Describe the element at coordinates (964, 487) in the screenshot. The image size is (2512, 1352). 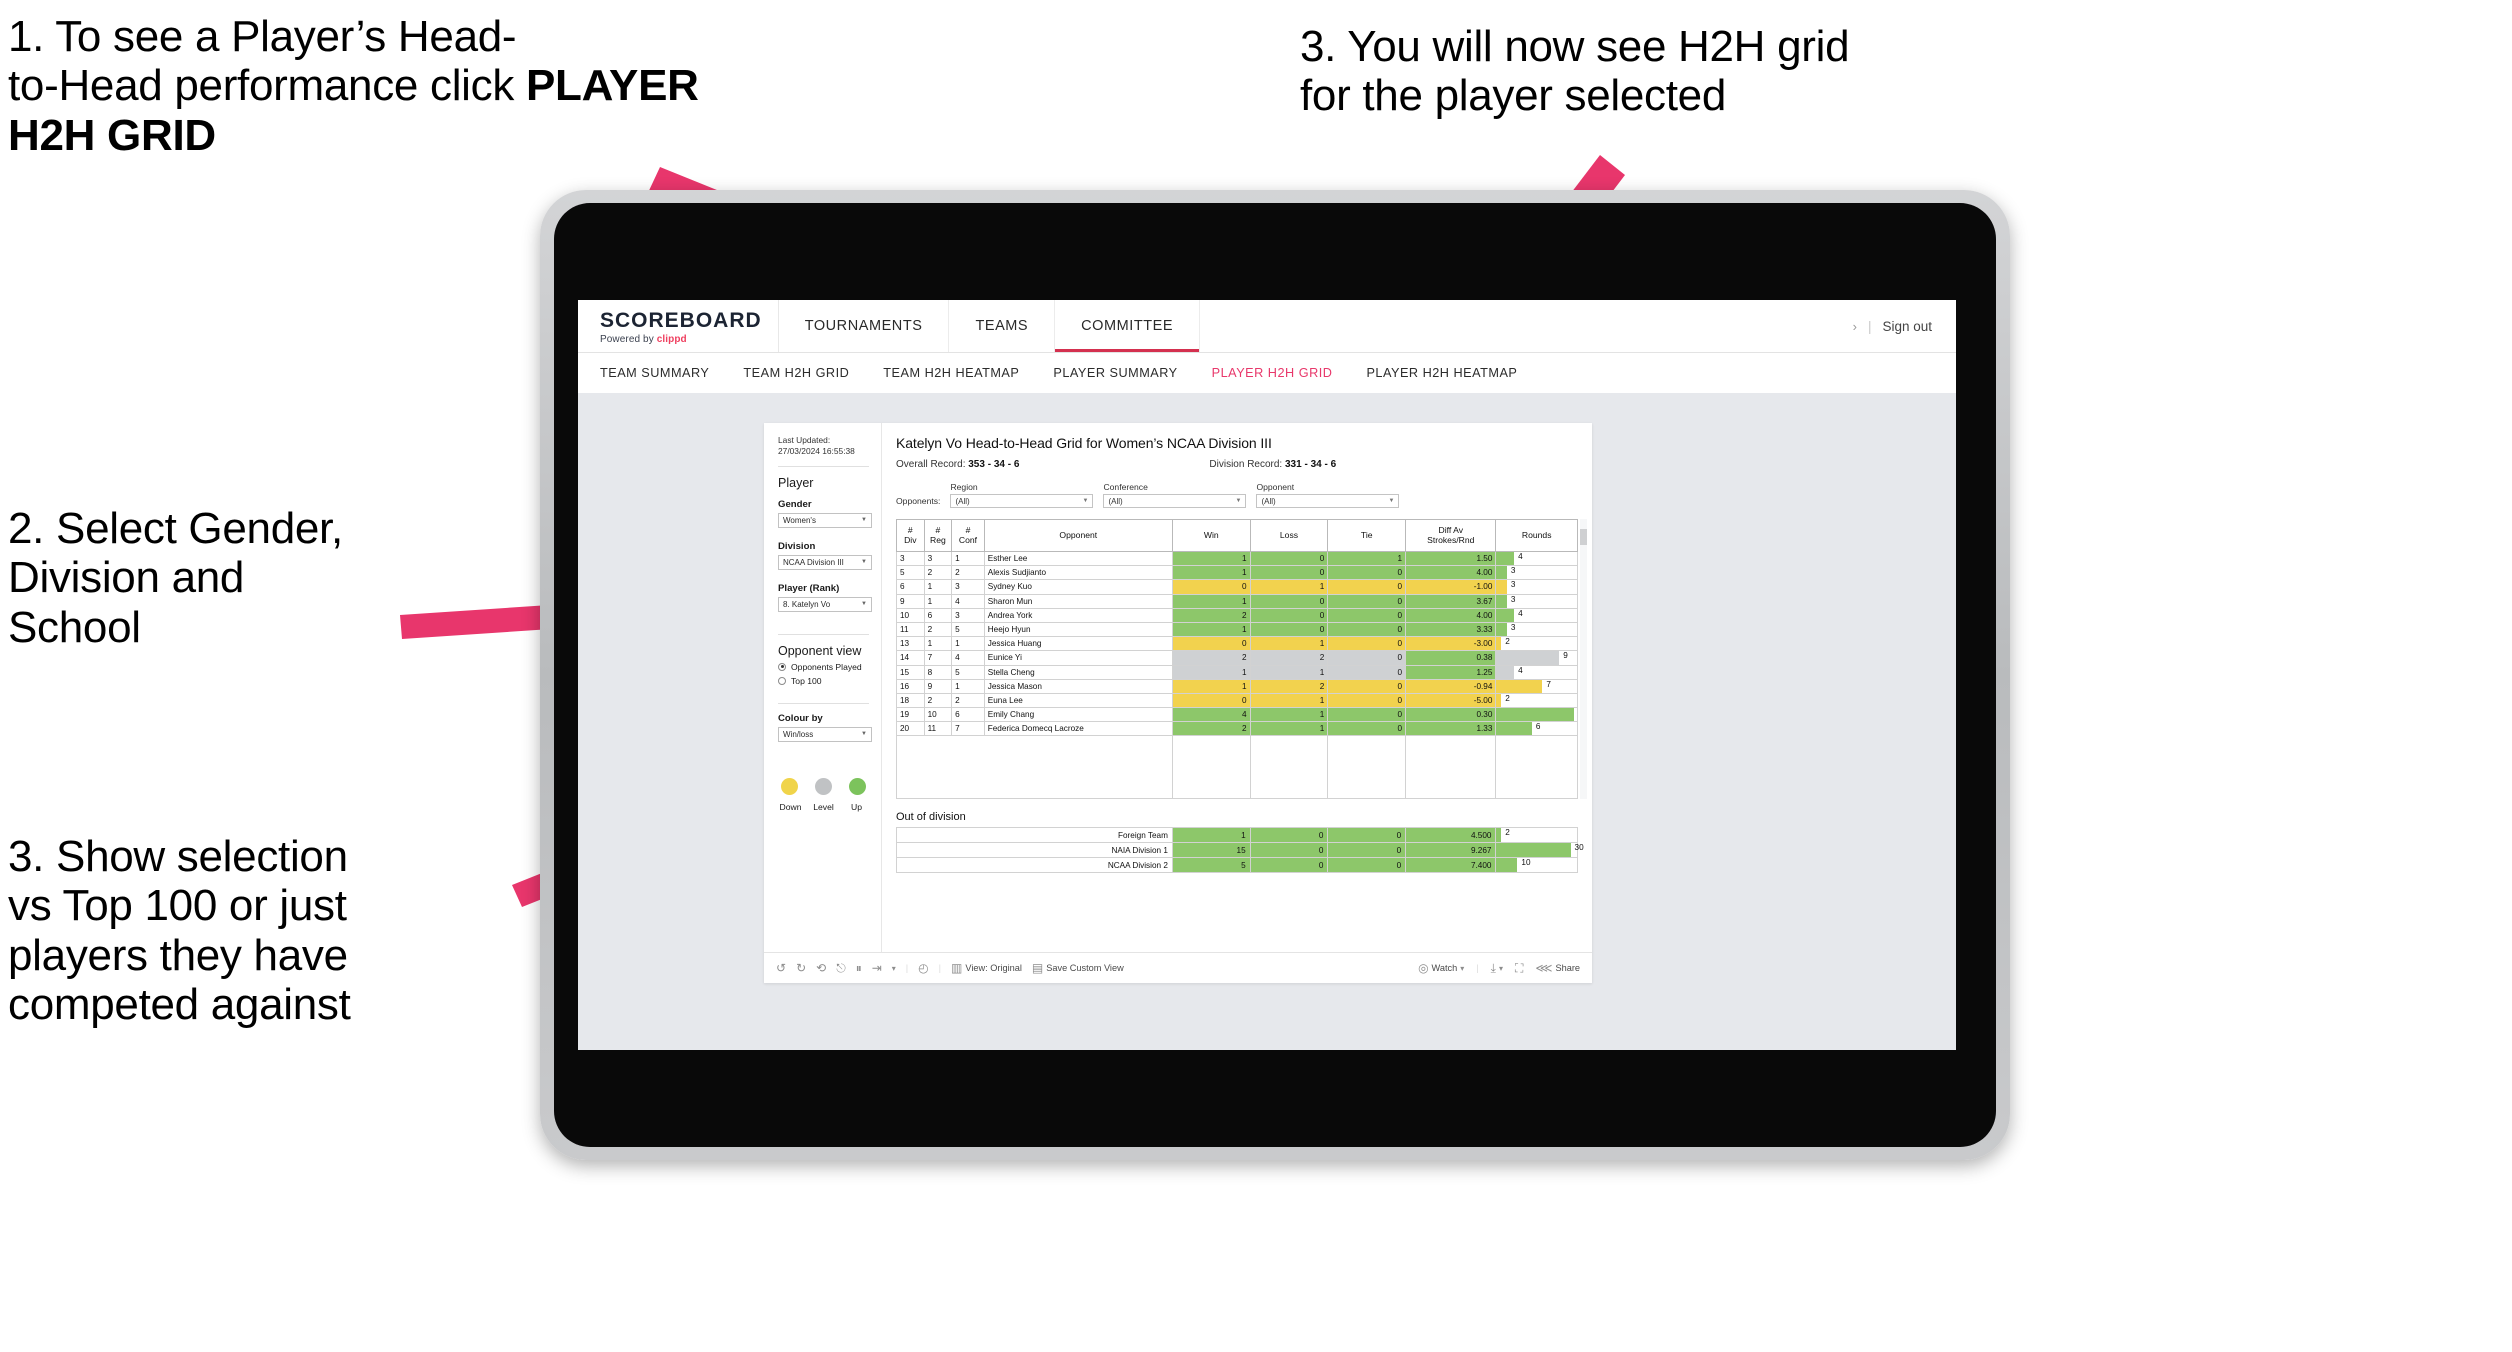
I see `filter-region-label: Region` at that location.